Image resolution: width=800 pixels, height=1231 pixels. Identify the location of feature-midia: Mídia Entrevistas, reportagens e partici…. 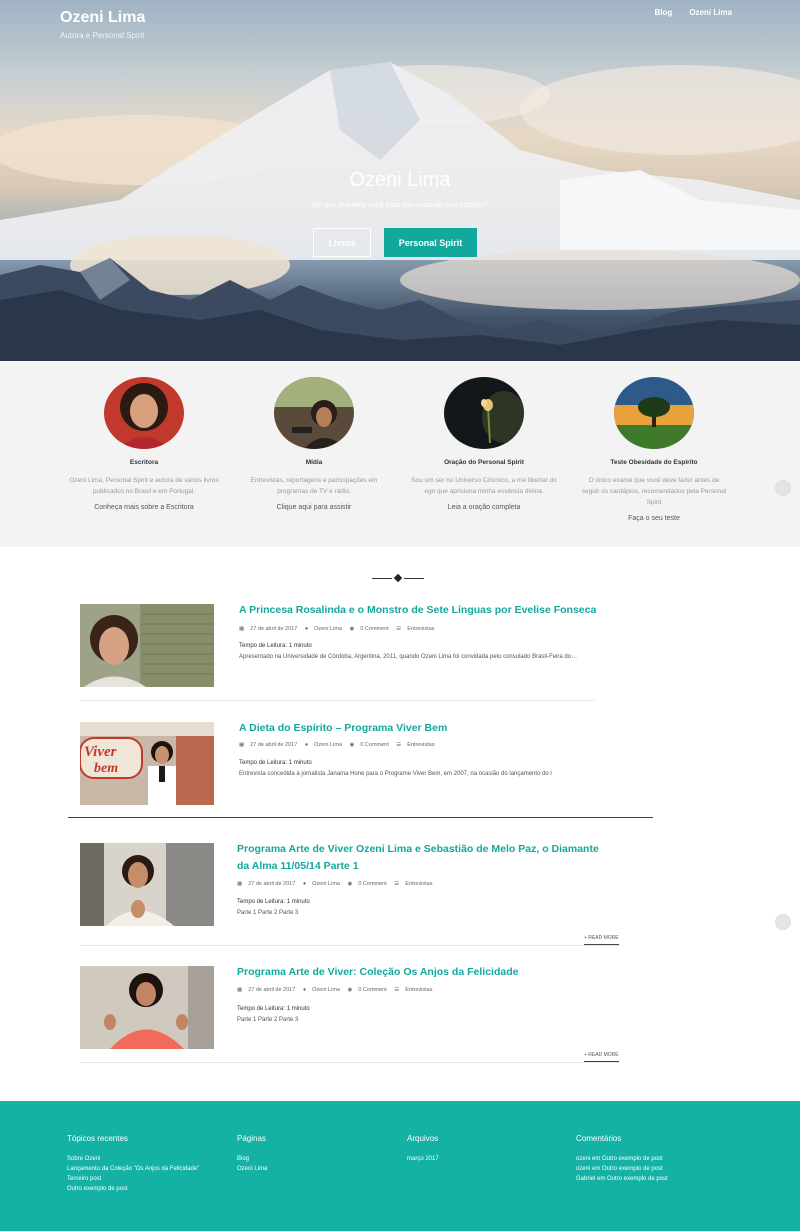
(314, 444).